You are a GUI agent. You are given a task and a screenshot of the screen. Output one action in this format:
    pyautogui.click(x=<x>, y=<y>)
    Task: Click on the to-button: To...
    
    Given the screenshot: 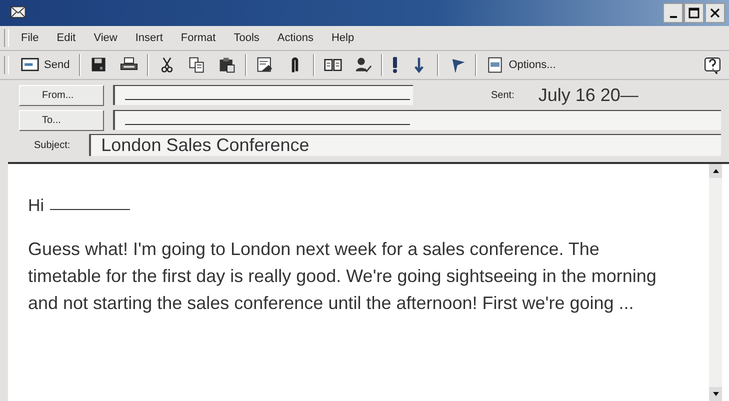 What is the action you would take?
    pyautogui.click(x=61, y=120)
    